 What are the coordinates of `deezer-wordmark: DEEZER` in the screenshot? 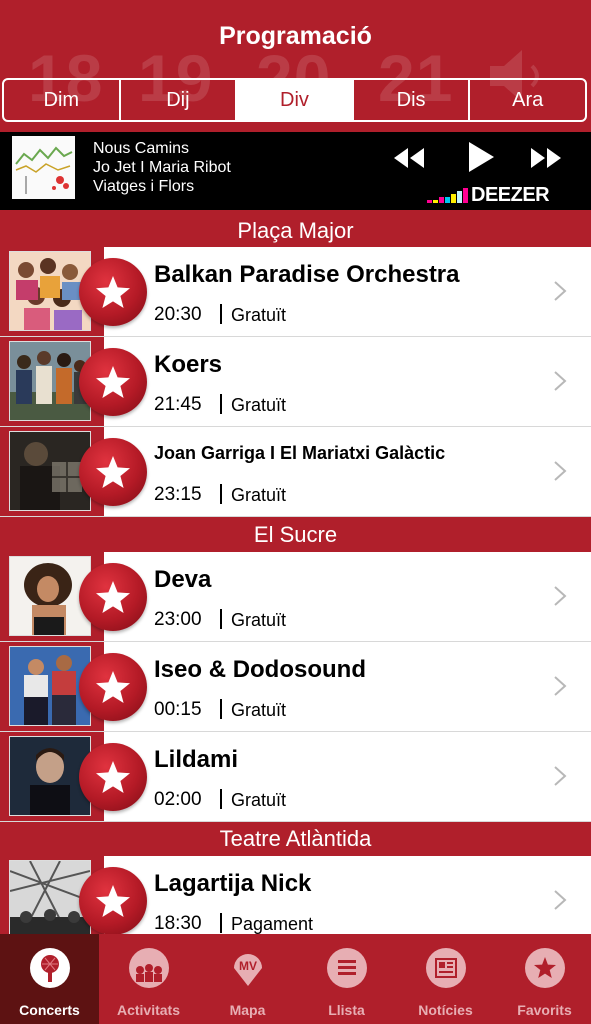 It's located at (510, 195).